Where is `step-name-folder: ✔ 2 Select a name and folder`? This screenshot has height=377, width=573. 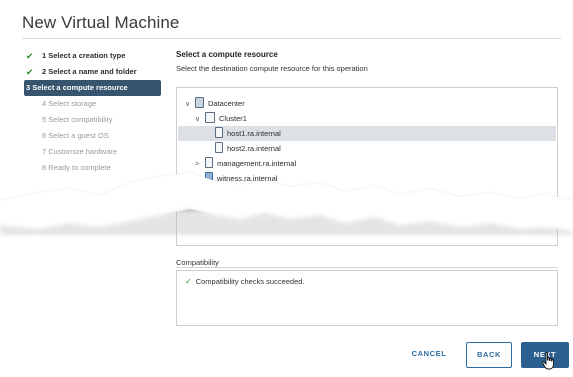 step-name-folder: ✔ 2 Select a name and folder is located at coordinates (97, 72).